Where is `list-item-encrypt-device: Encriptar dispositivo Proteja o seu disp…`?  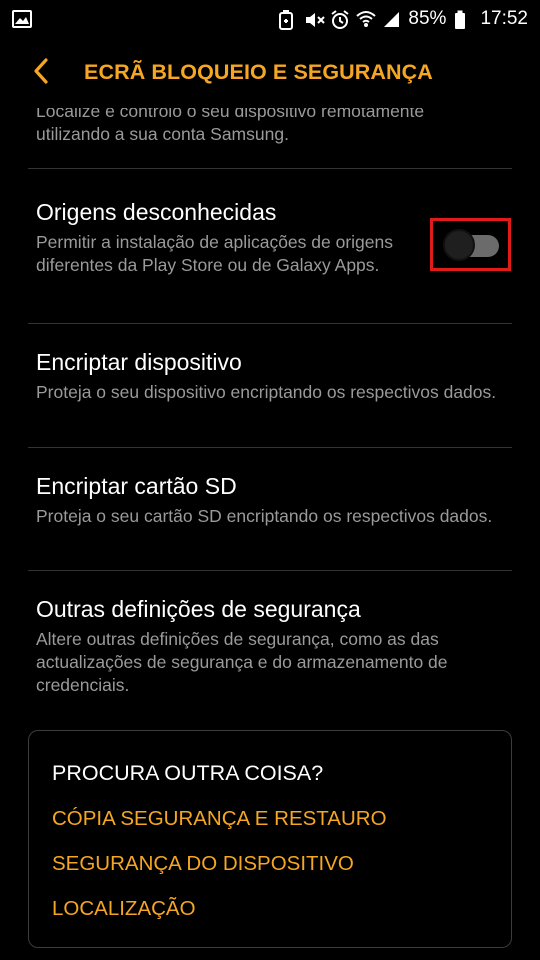 list-item-encrypt-device: Encriptar dispositivo Proteja o seu disp… is located at coordinates (271, 375).